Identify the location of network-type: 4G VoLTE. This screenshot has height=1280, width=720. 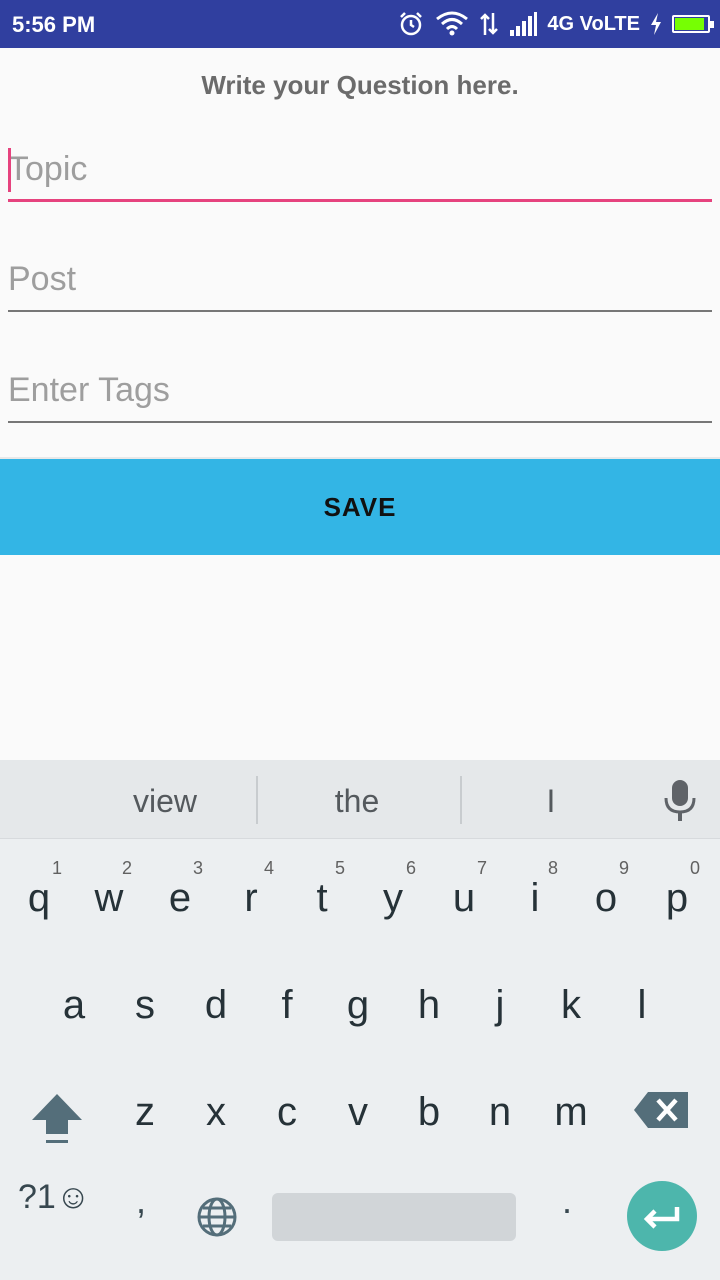
(593, 23).